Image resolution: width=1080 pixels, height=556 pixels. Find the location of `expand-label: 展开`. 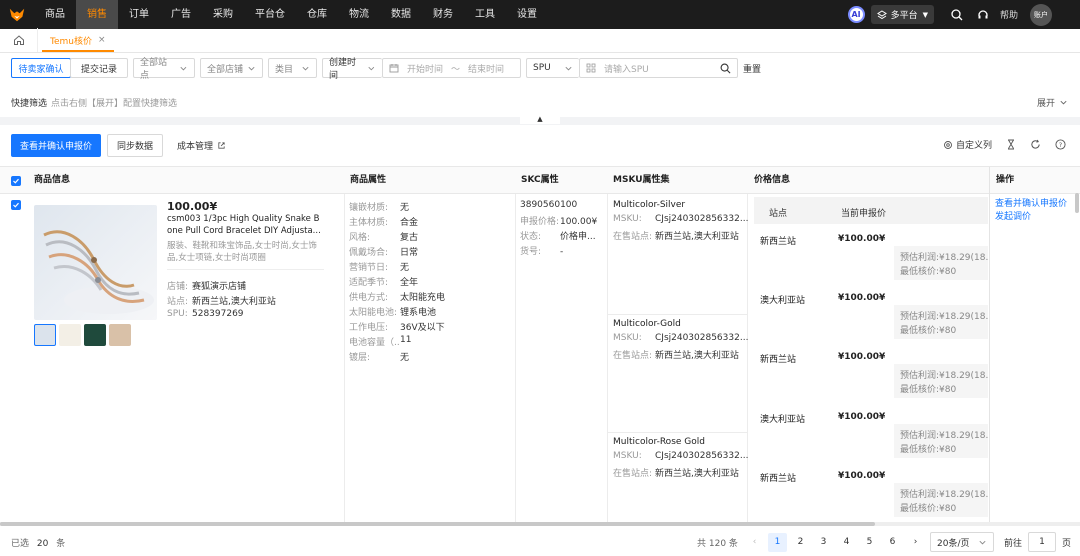

expand-label: 展开 is located at coordinates (1045, 104).